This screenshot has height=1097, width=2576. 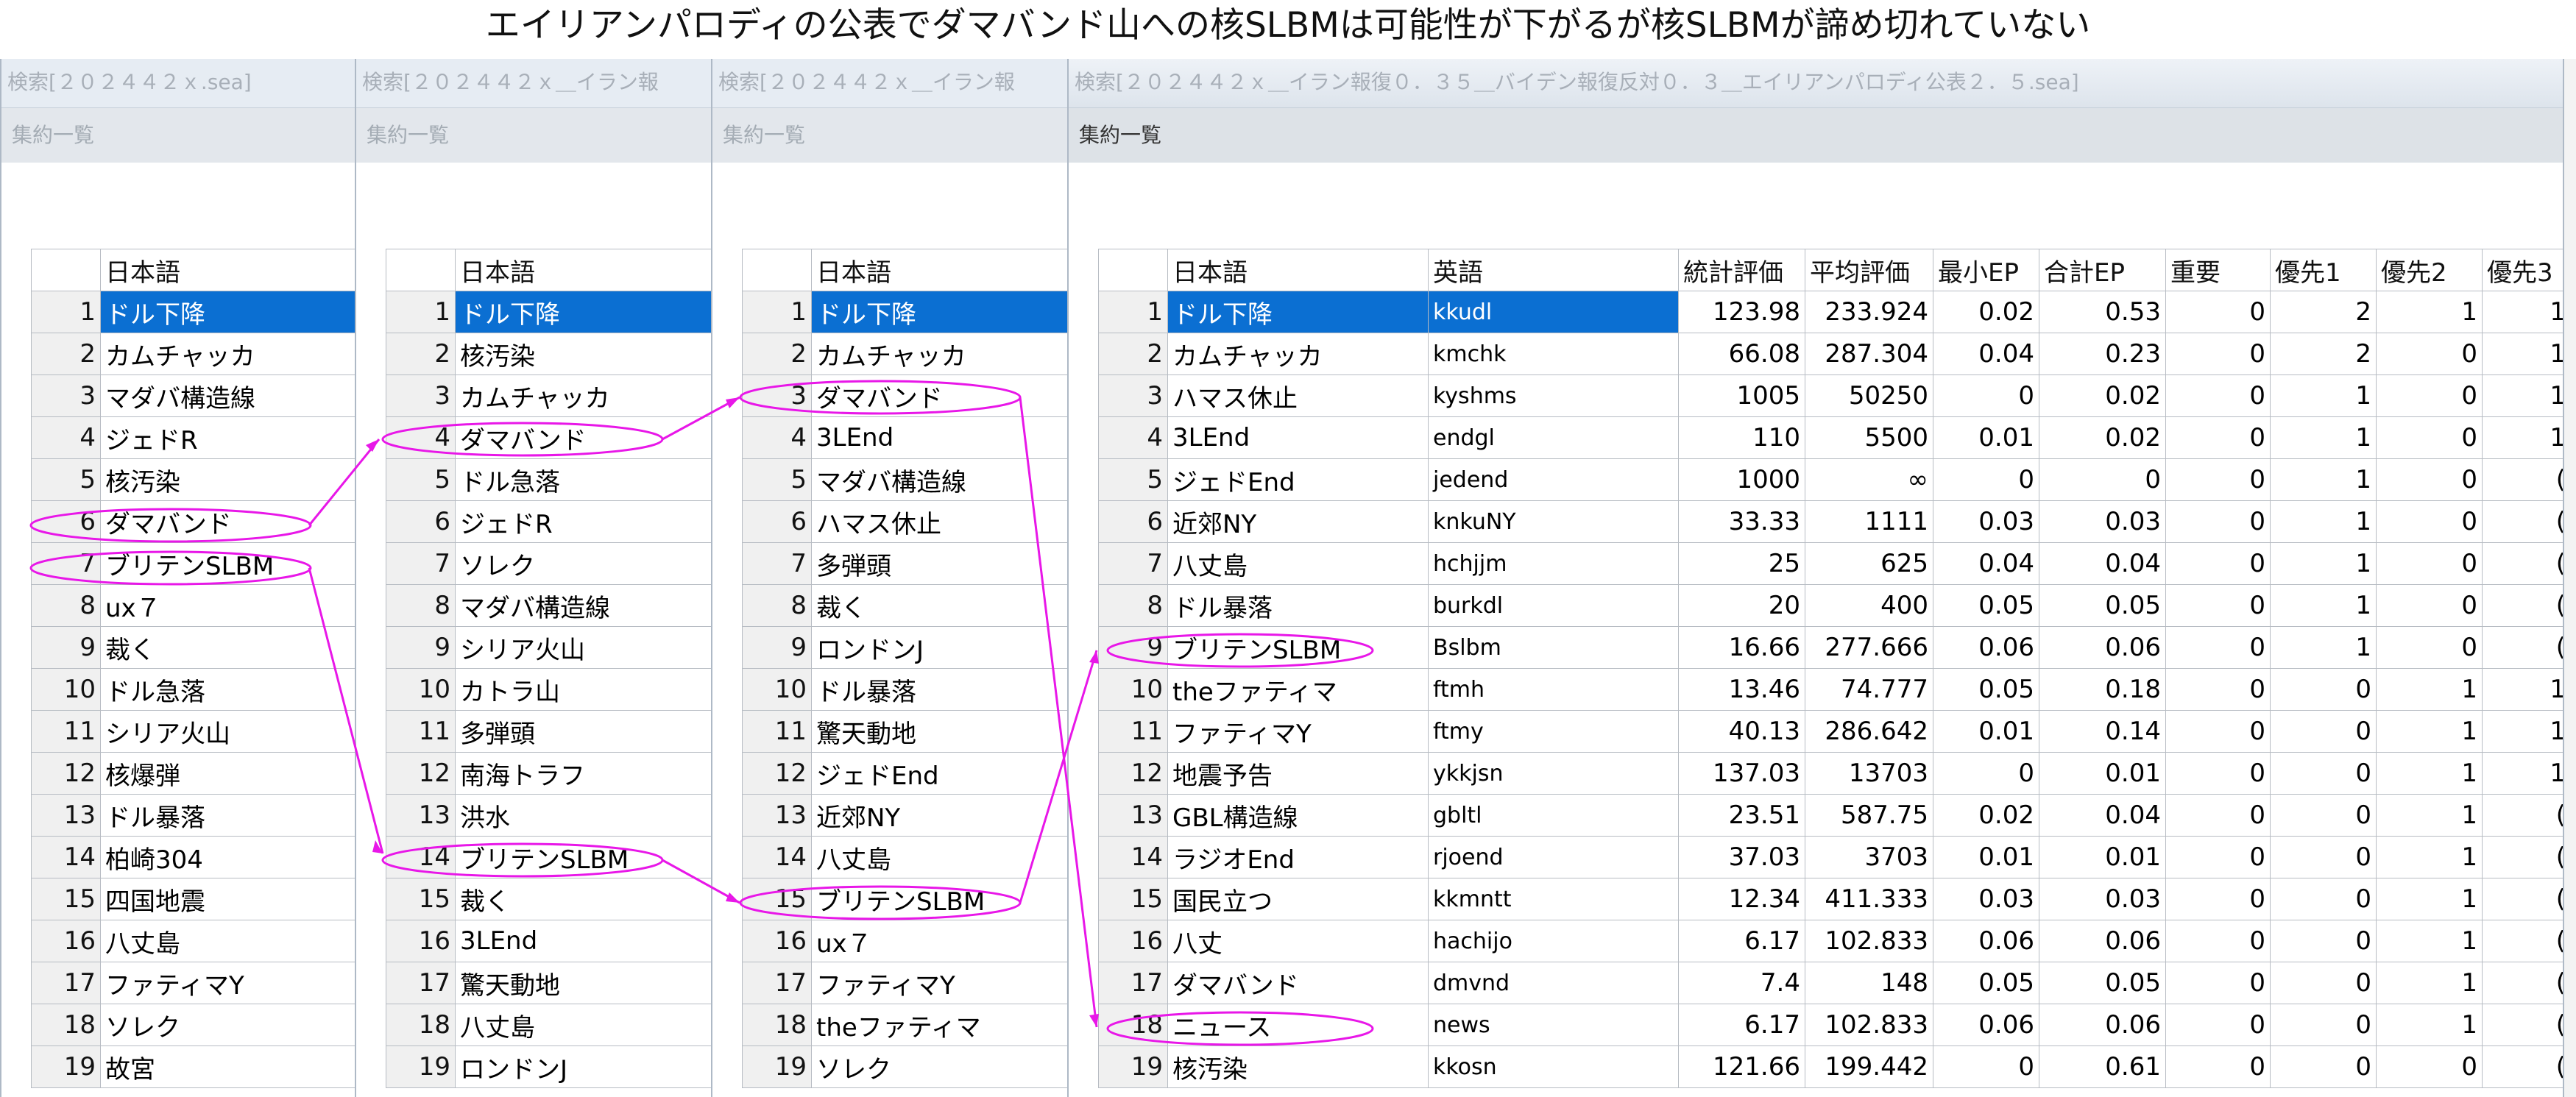 I want to click on table-row: 11 シリア火山, so click(x=193, y=731).